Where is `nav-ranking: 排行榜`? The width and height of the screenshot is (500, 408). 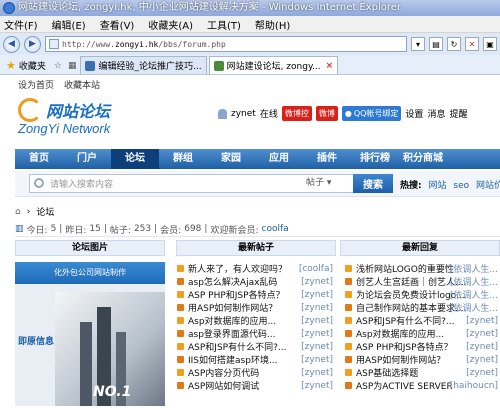
nav-ranking: 排行榜 is located at coordinates (375, 159).